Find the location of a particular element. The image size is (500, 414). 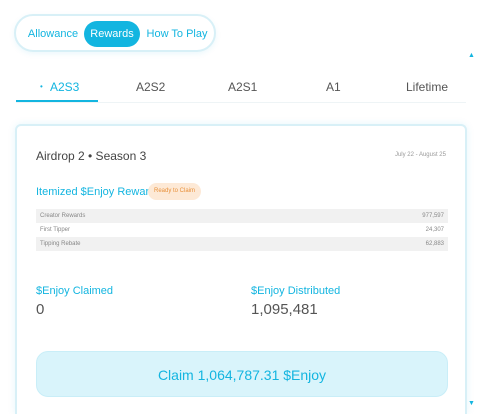

table-row: First Tipper 24,307 is located at coordinates (242, 230).